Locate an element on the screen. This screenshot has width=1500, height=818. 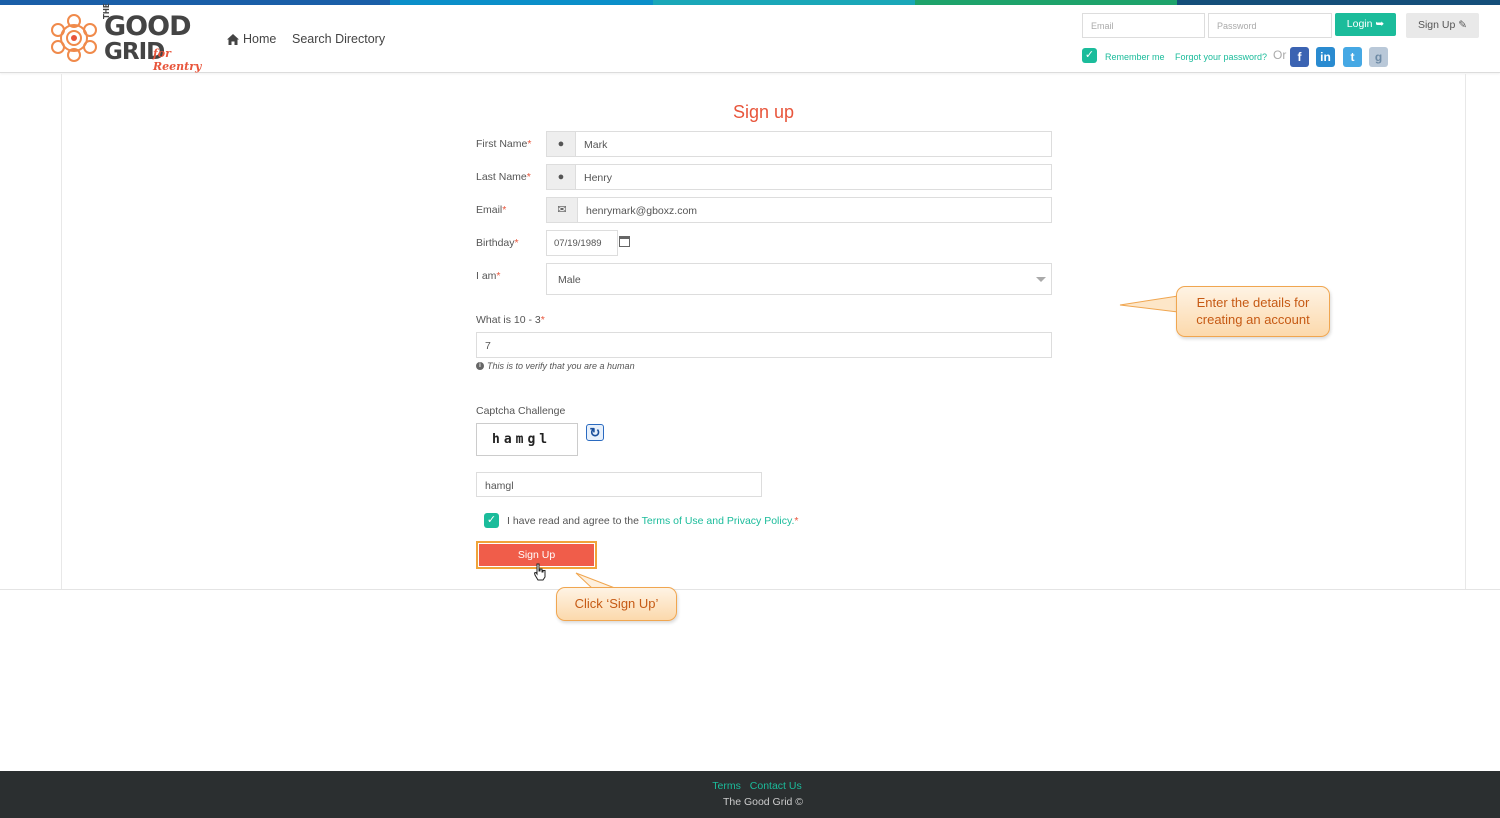
math-hint: i This is to verify that you are a human is located at coordinates (555, 366).